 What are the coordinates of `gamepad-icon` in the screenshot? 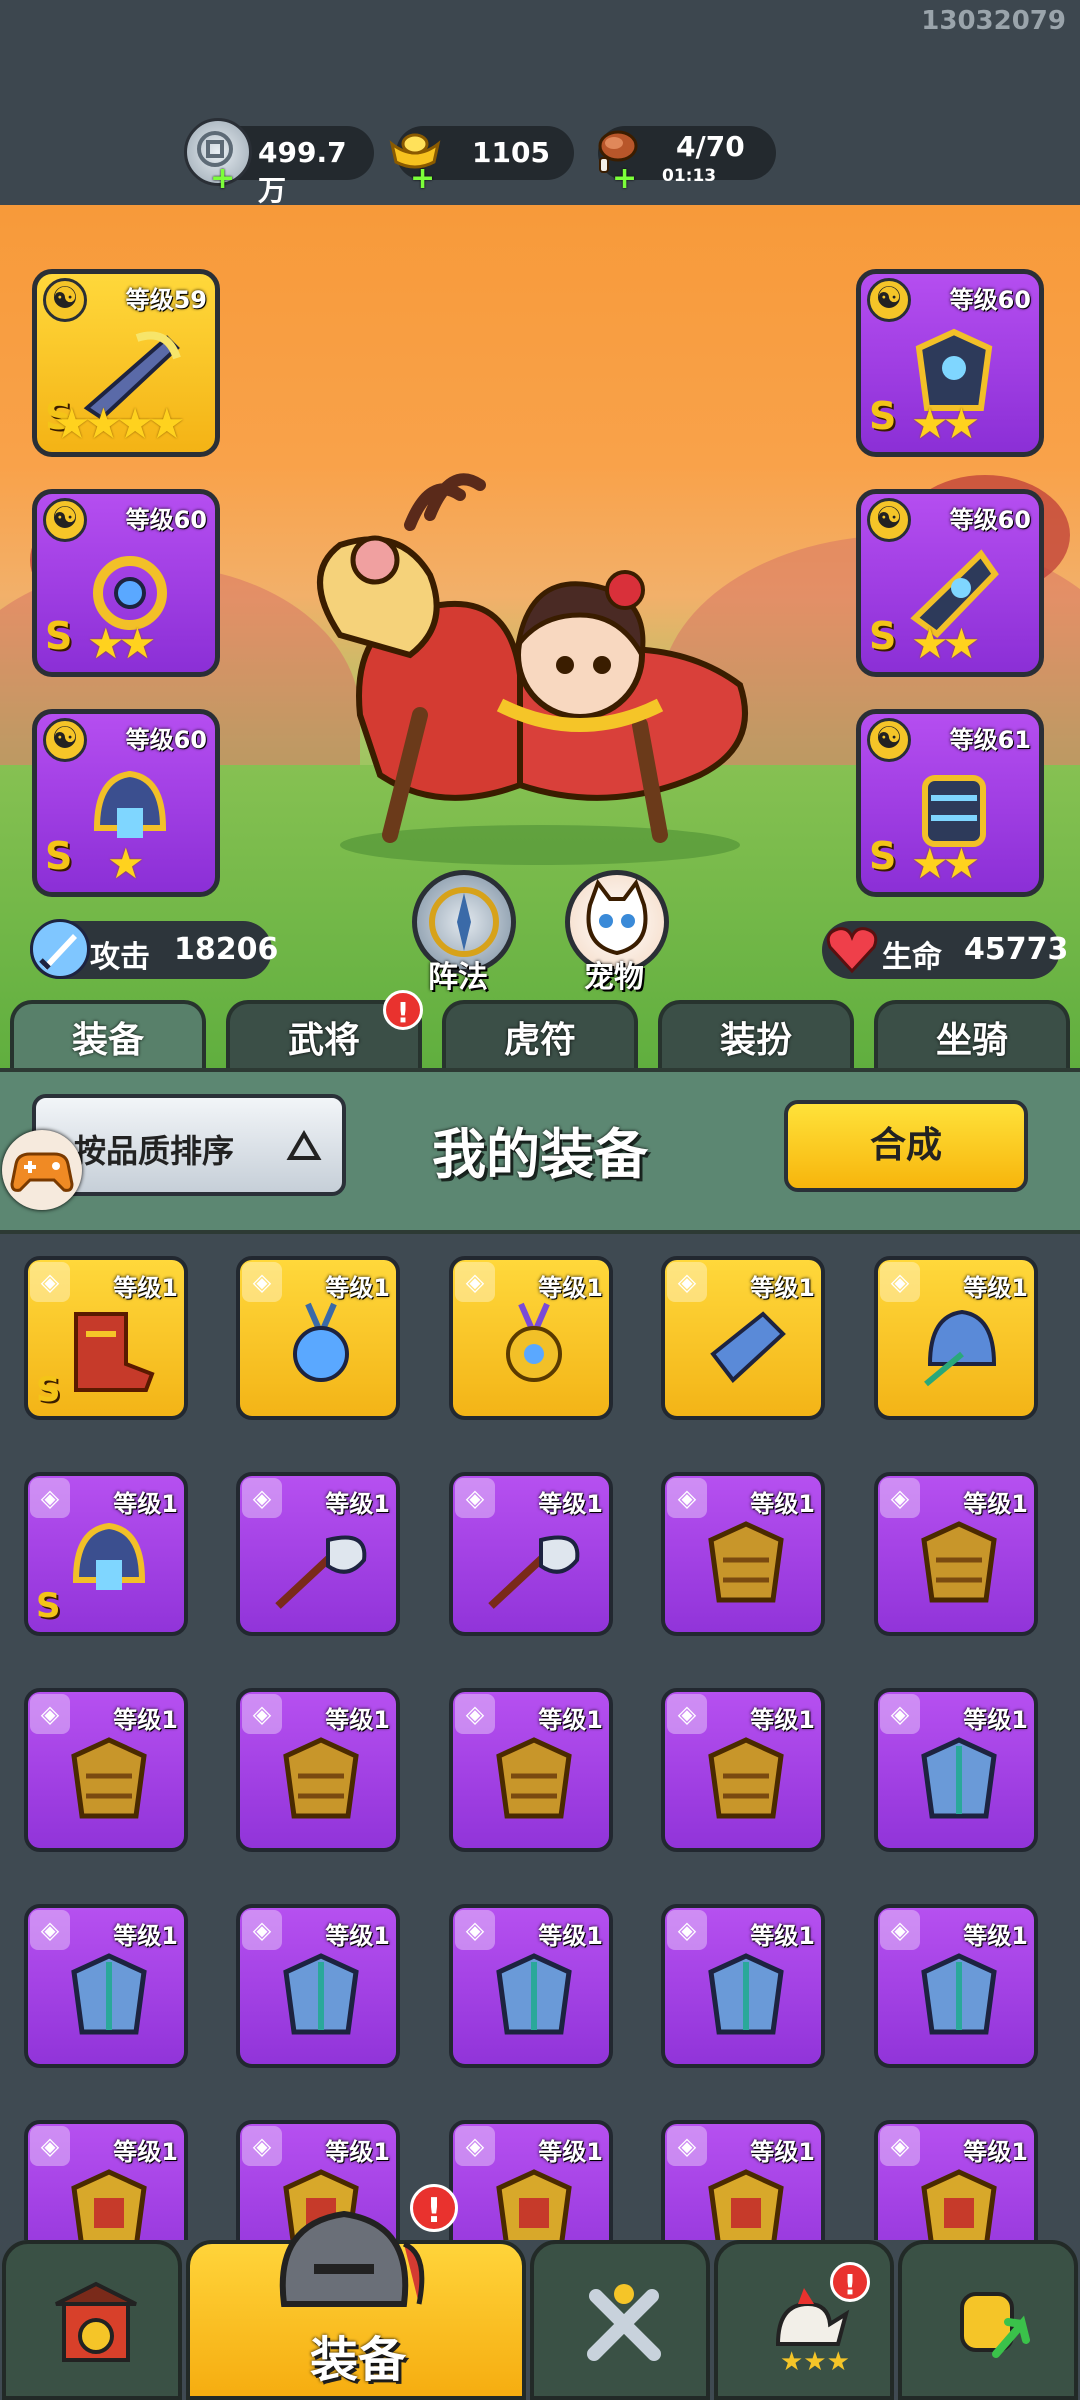 It's located at (42, 1172).